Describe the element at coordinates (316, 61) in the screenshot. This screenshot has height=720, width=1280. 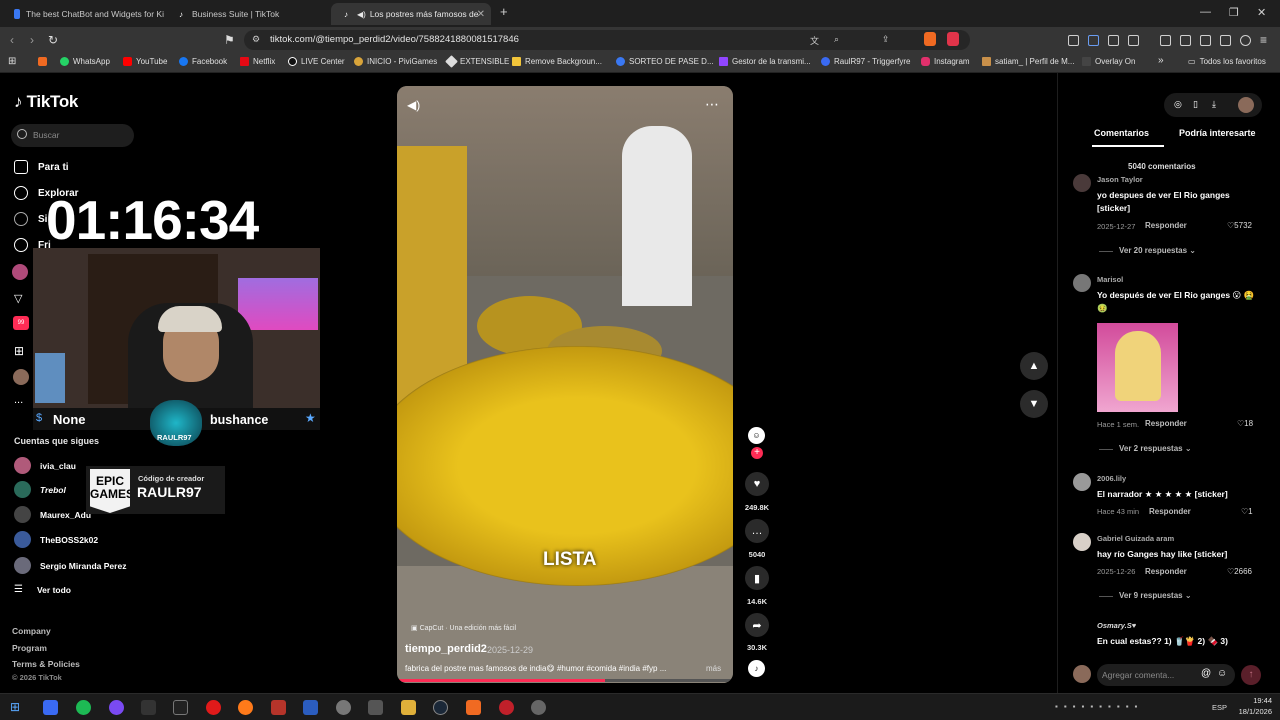
I see `bookmark-live-center: LIVE Center` at that location.